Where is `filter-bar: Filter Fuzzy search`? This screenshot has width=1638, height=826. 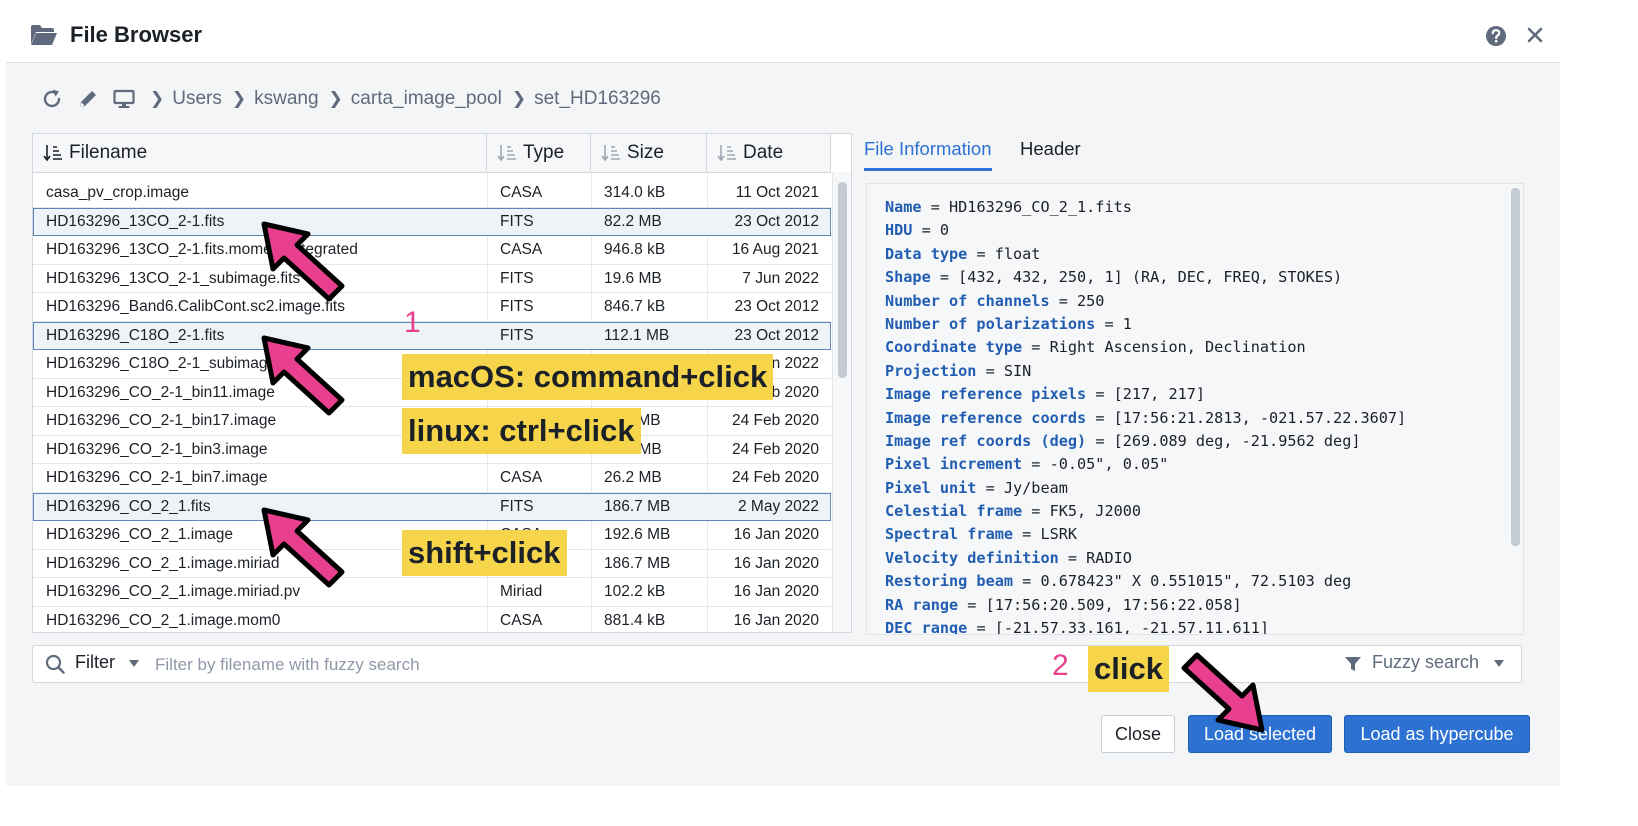 filter-bar: Filter Fuzzy search is located at coordinates (777, 664).